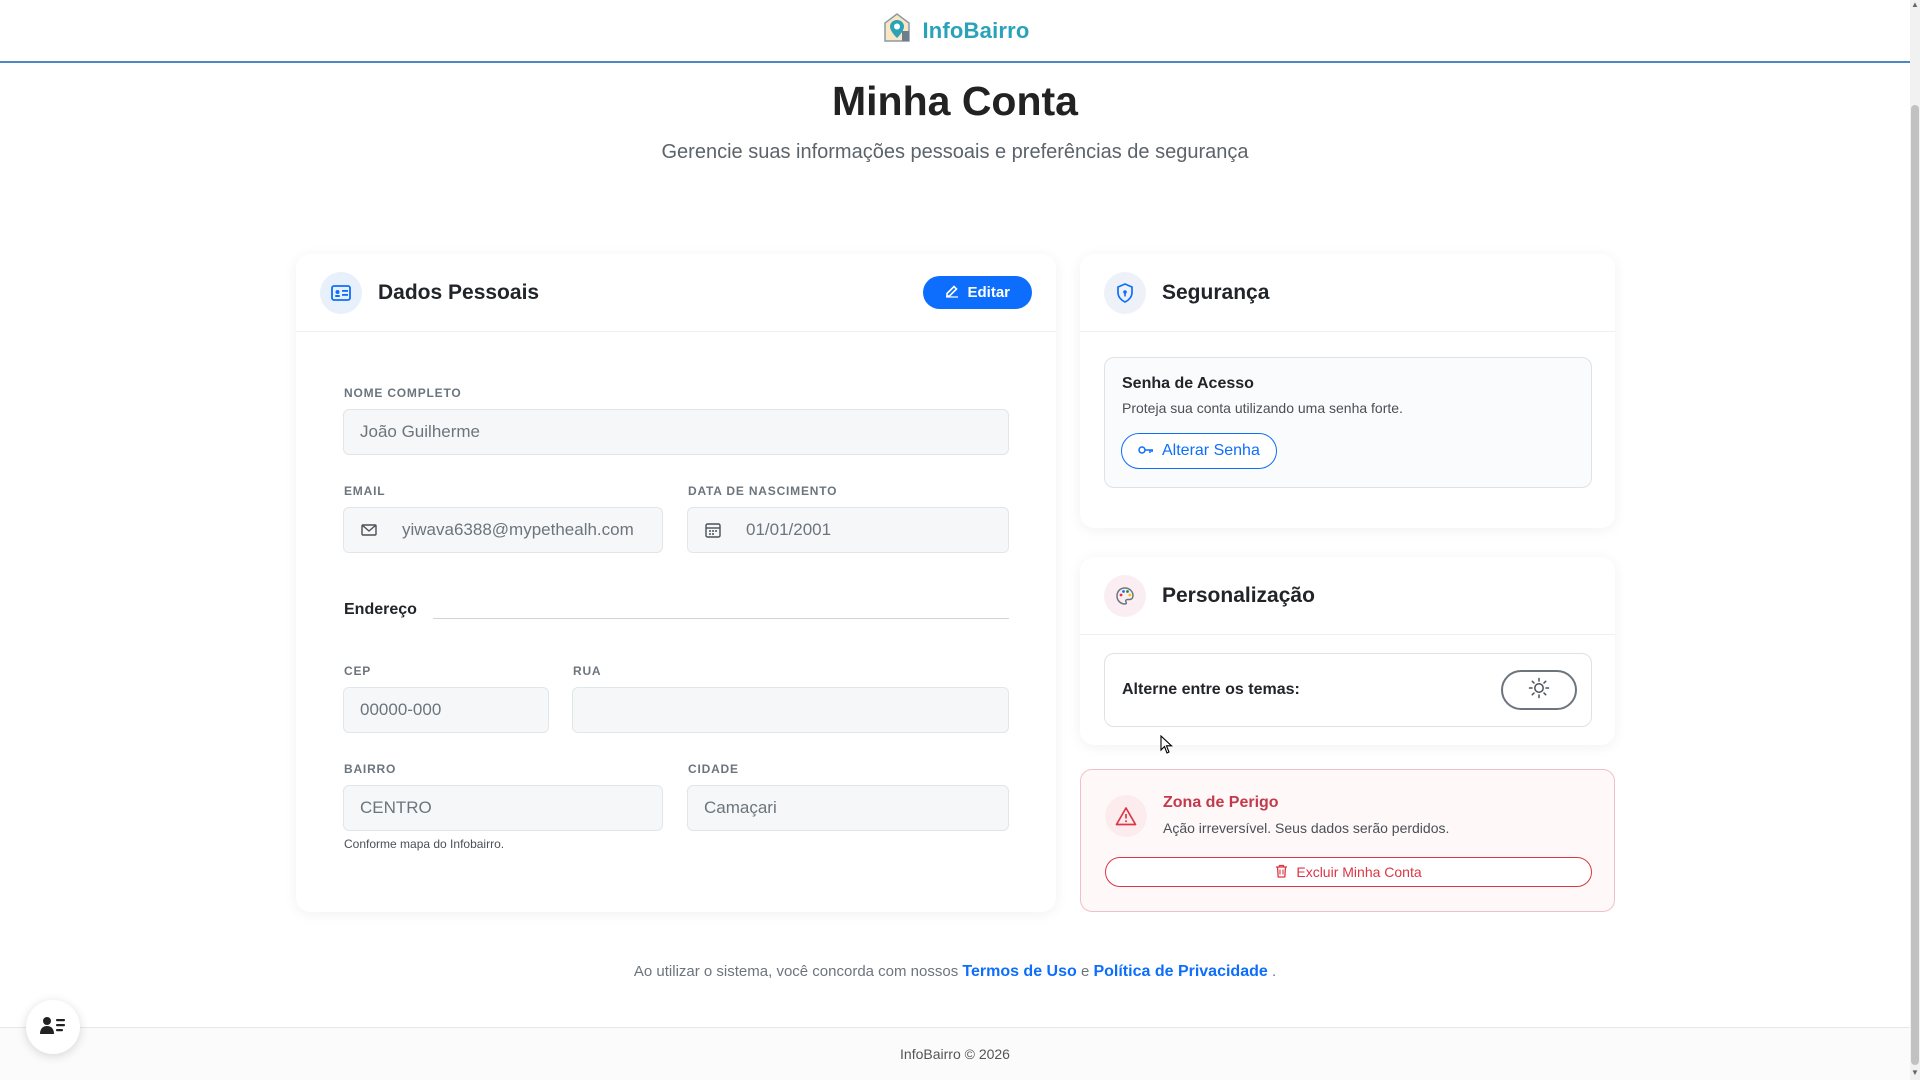  I want to click on security-title: Segurança, so click(1216, 292).